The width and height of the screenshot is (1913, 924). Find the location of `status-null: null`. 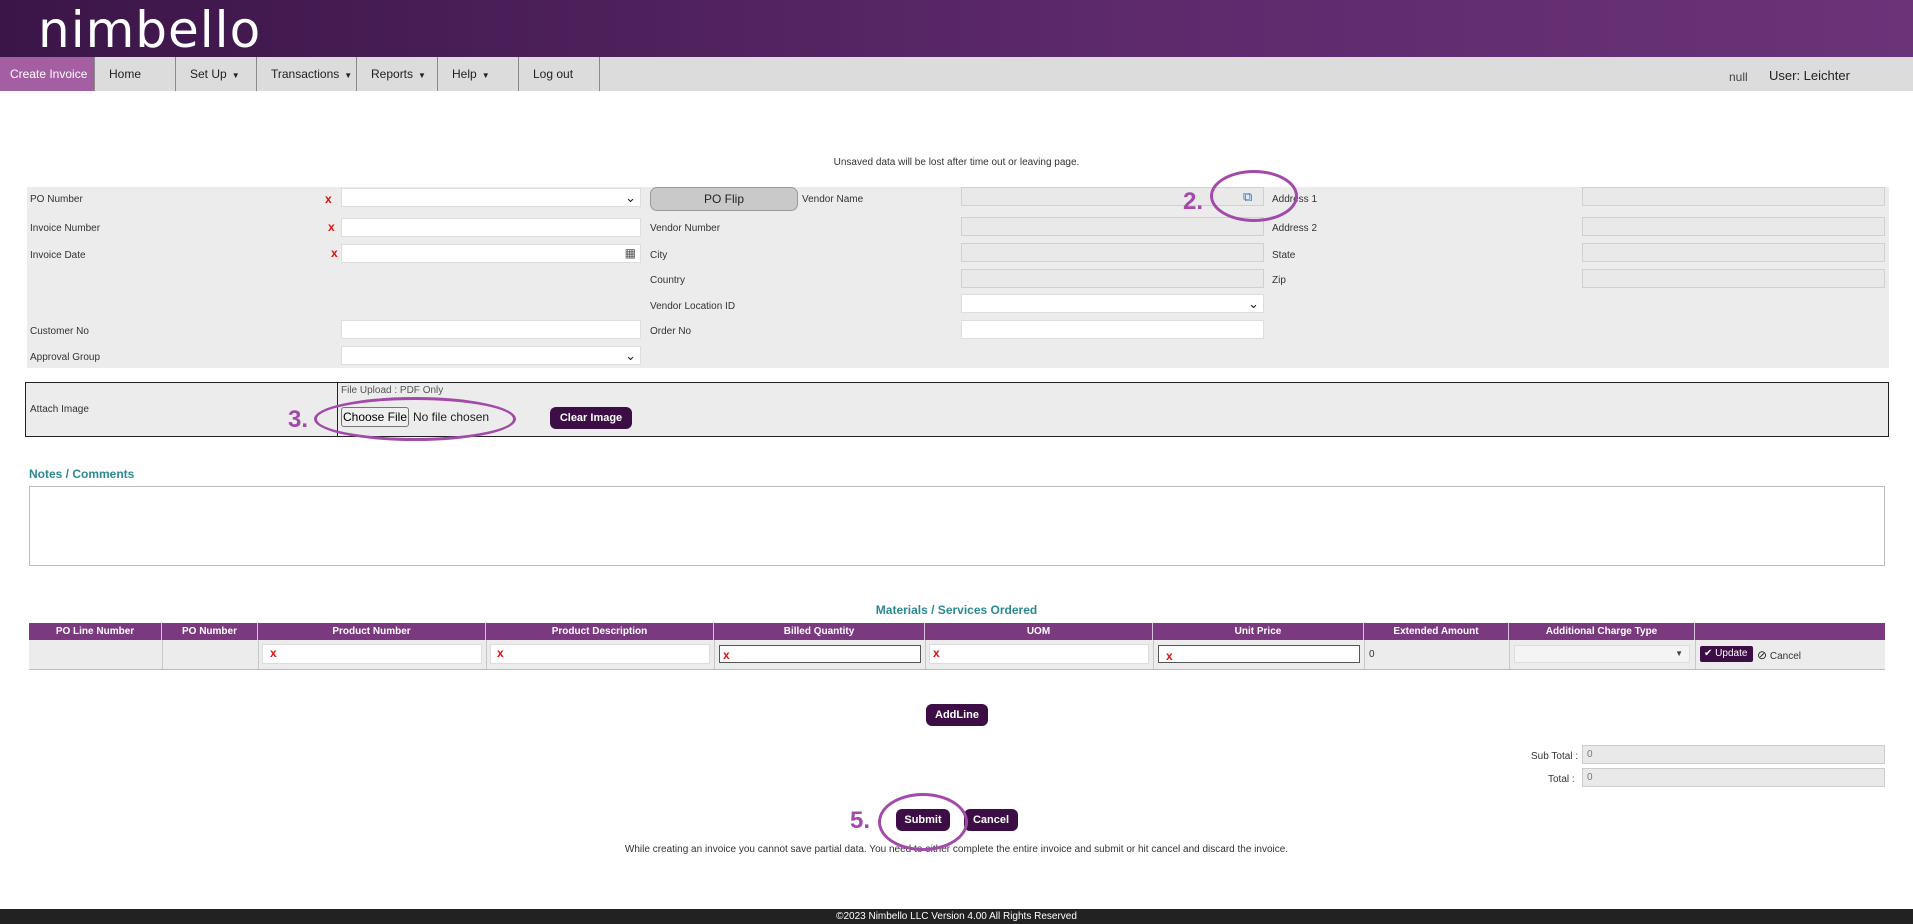

status-null: null is located at coordinates (1738, 77).